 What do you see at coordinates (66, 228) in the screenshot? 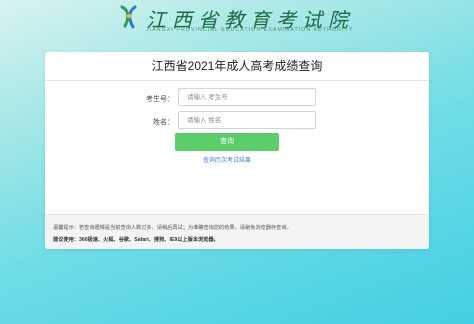
I see `notice-tip-label: 温馨提示：` at bounding box center [66, 228].